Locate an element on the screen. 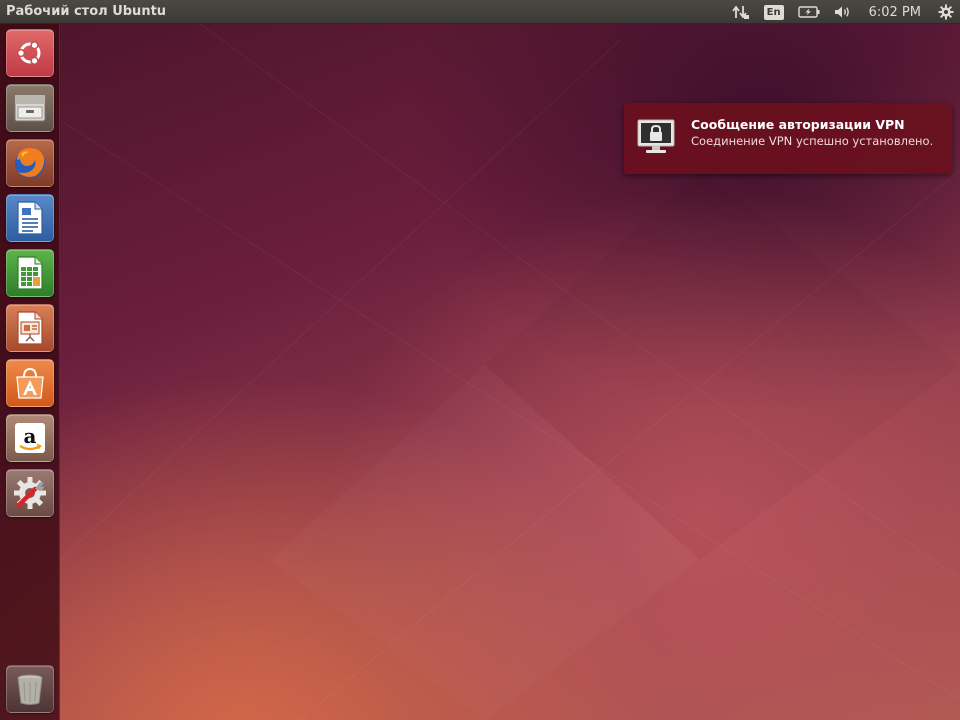 The image size is (960, 720). keyboard-layout-indicator: En is located at coordinates (773, 12).